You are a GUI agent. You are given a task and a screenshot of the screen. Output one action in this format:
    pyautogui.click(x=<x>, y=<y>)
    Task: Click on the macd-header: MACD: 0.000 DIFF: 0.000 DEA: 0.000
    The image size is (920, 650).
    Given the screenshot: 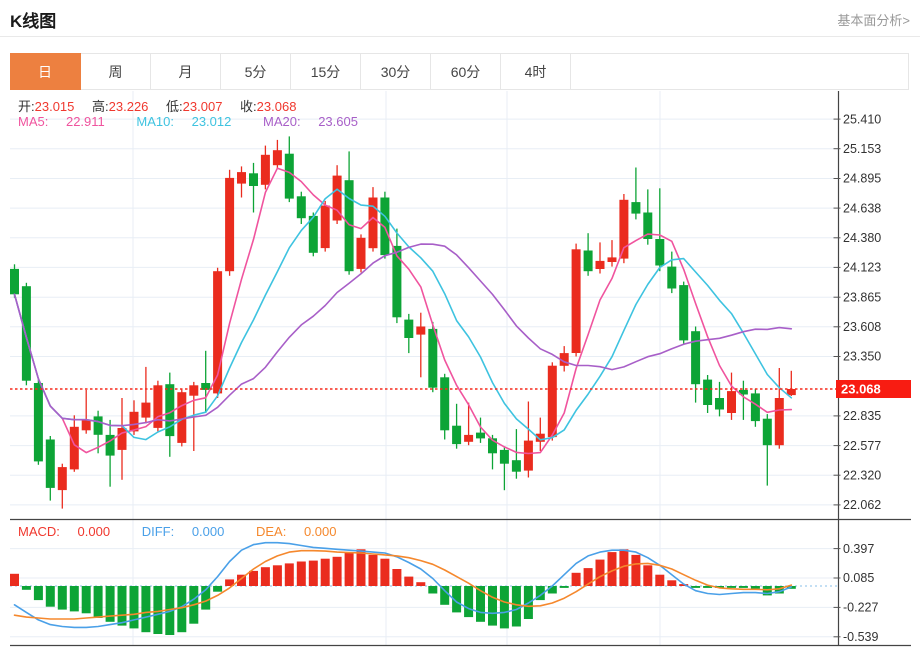 What is the action you would take?
    pyautogui.click(x=191, y=531)
    